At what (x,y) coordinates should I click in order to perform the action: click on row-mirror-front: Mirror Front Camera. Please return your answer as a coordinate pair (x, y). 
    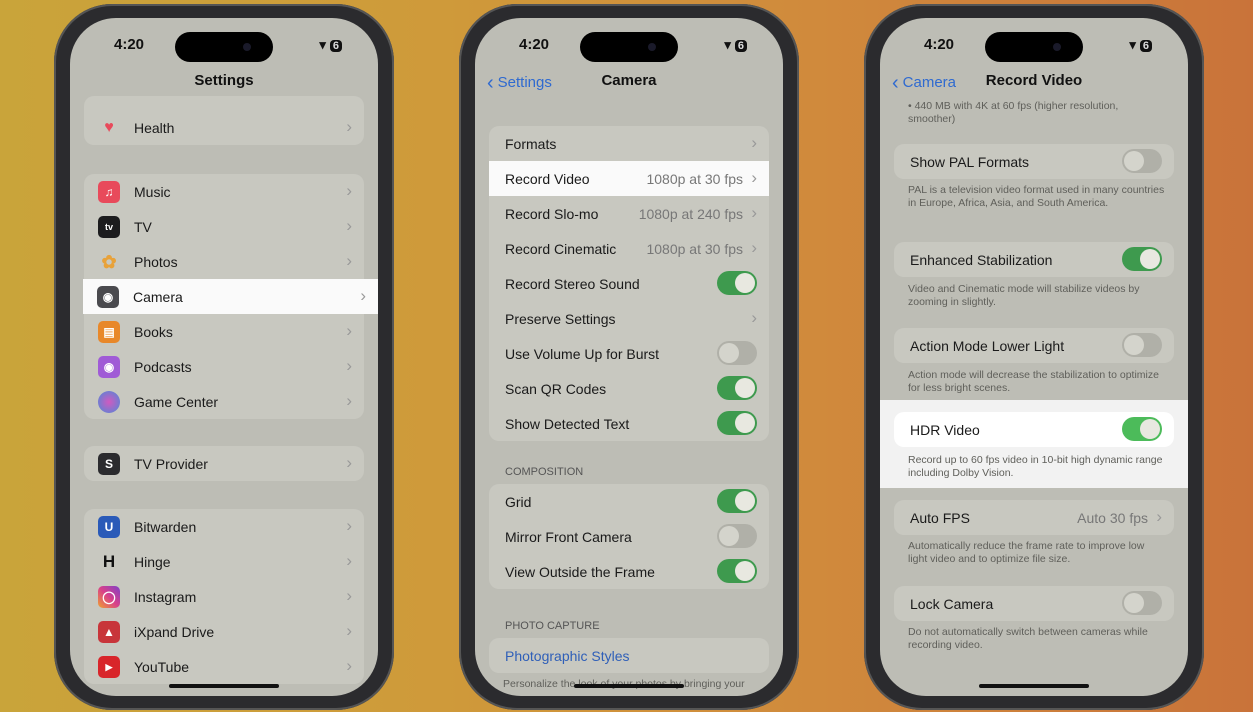
    Looking at the image, I should click on (629, 536).